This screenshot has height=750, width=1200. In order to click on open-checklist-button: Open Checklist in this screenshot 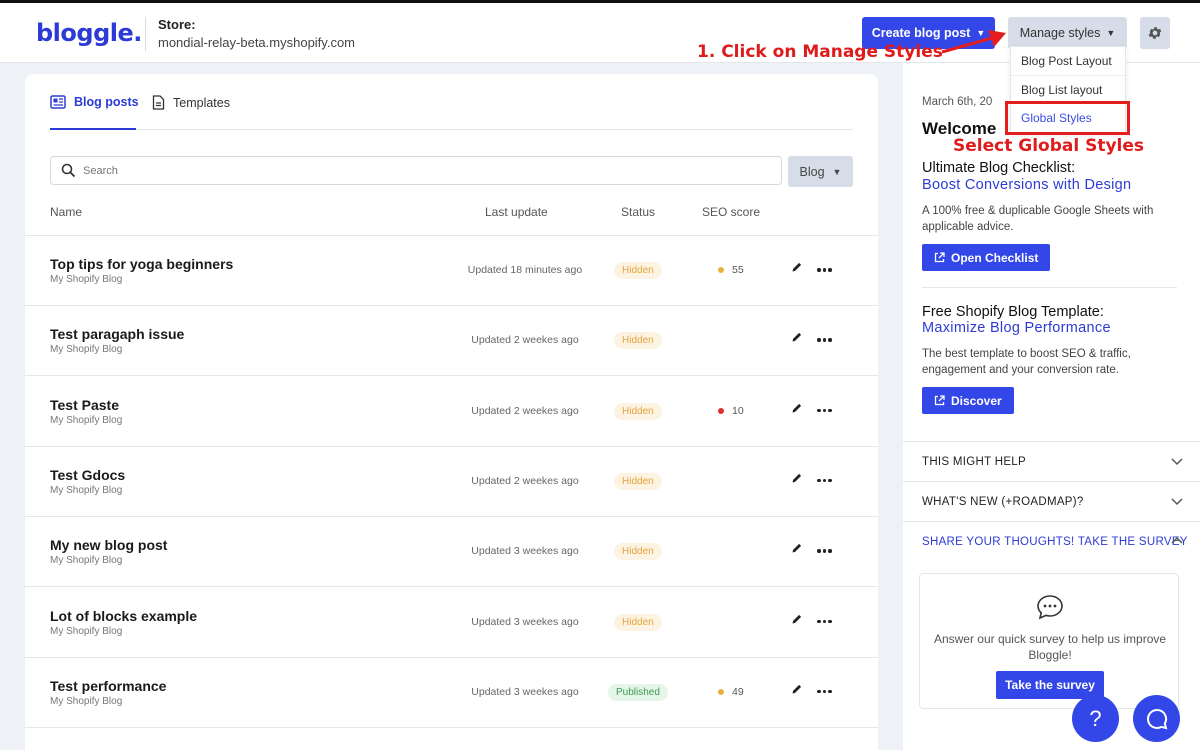, I will do `click(986, 257)`.